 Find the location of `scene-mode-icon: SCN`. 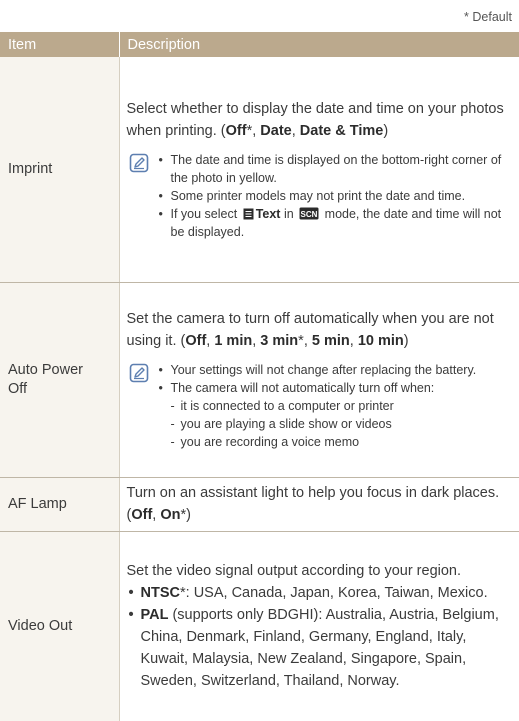

scene-mode-icon: SCN is located at coordinates (309, 213).